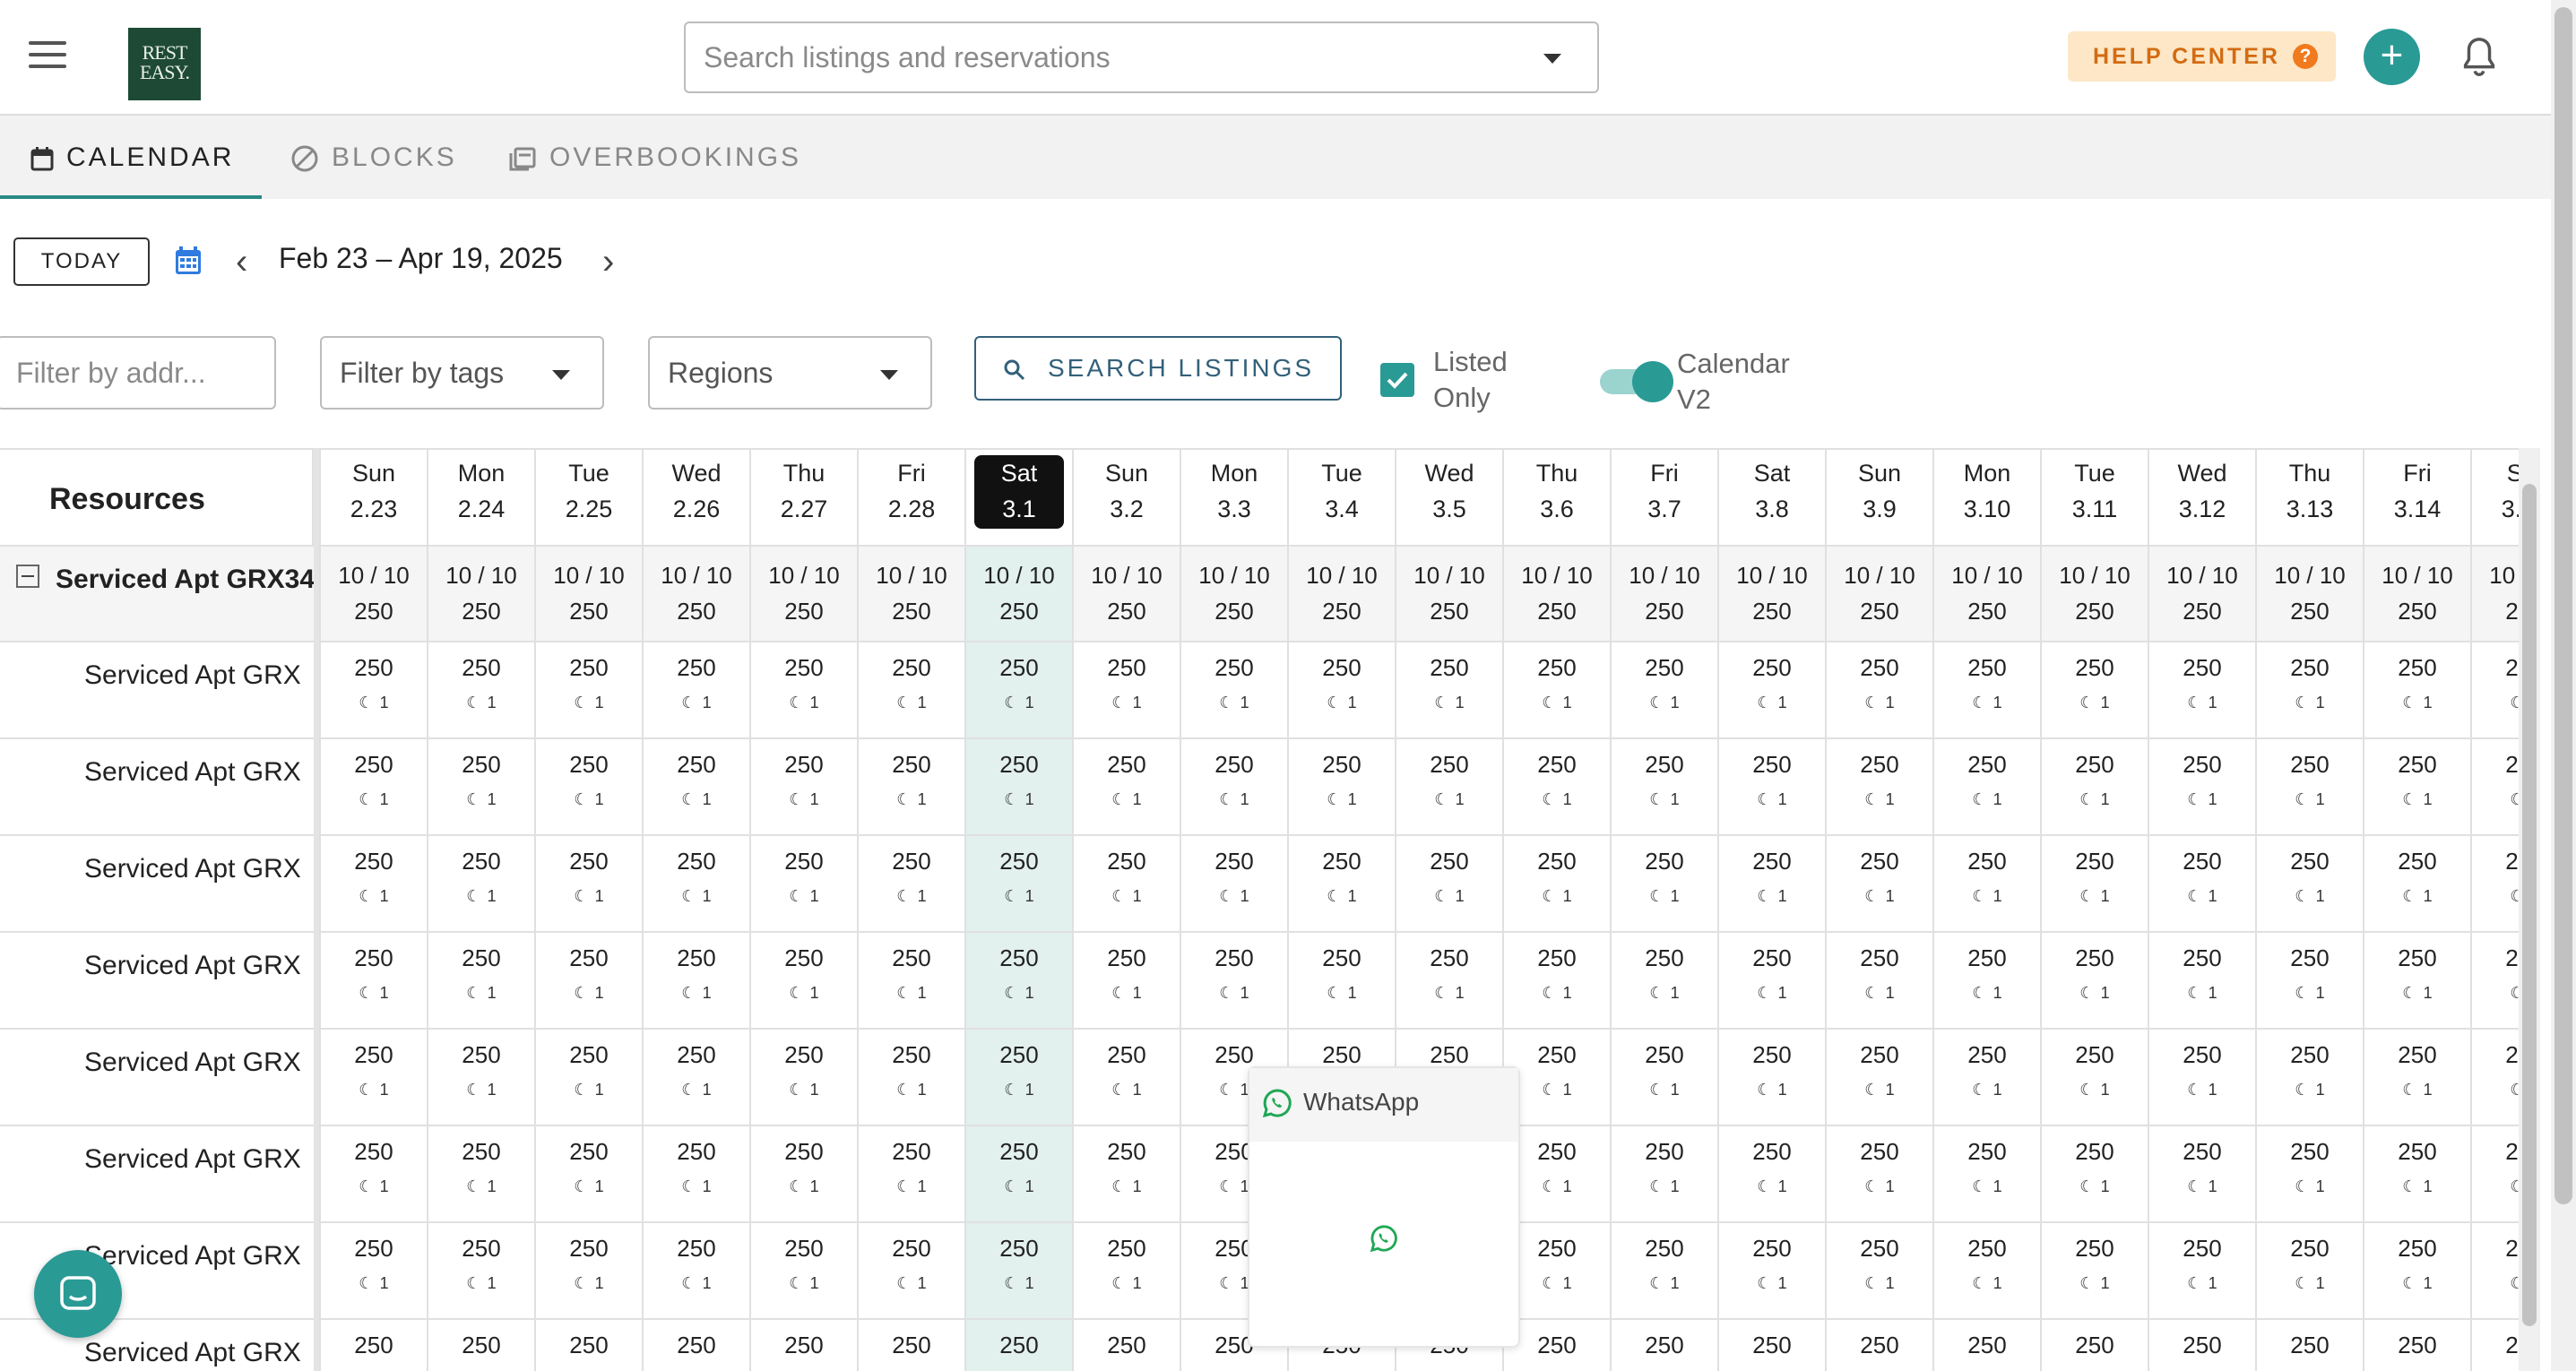 This screenshot has height=1371, width=2576. What do you see at coordinates (2495, 498) in the screenshot?
I see `day-header: Sat 3.15` at bounding box center [2495, 498].